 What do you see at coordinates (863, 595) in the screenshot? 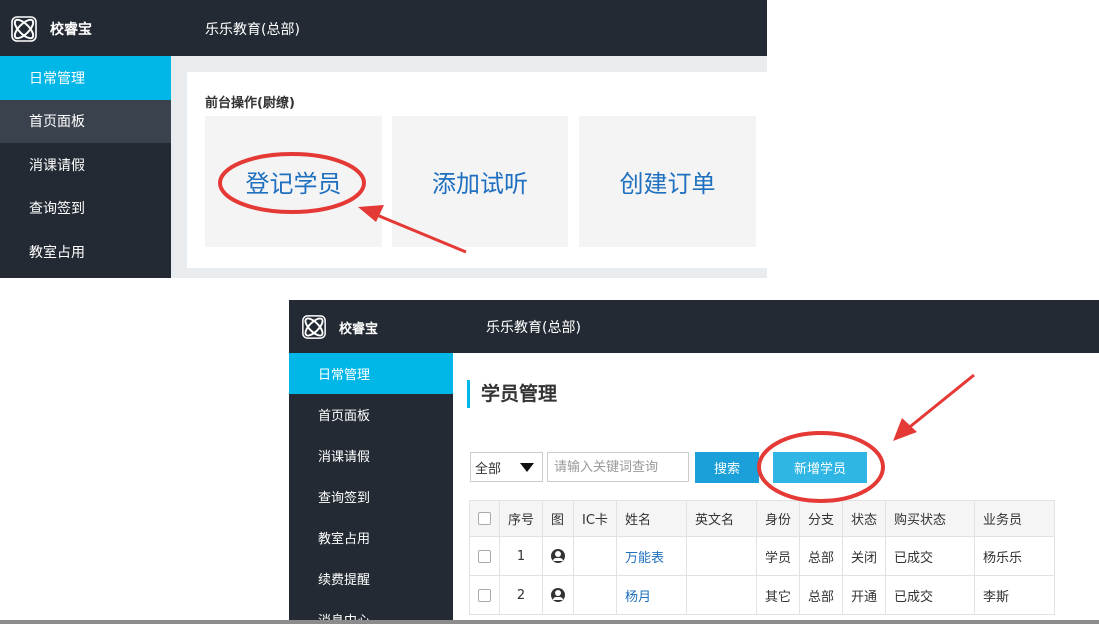
I see `status-cell: 开通` at bounding box center [863, 595].